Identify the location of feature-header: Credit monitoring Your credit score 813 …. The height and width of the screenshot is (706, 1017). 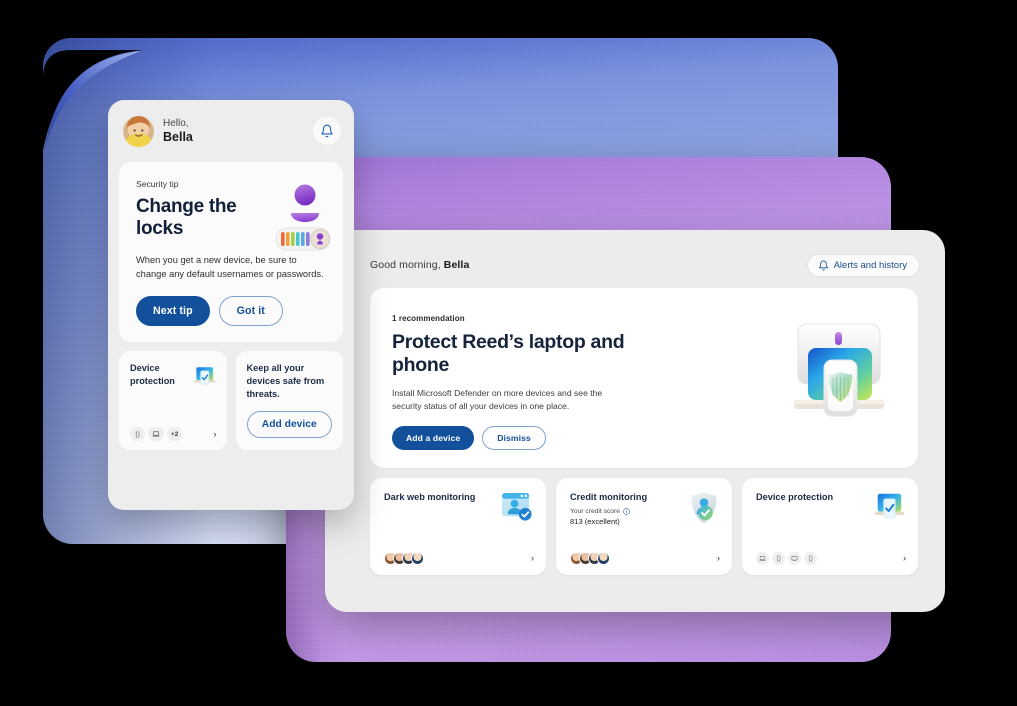
(644, 508).